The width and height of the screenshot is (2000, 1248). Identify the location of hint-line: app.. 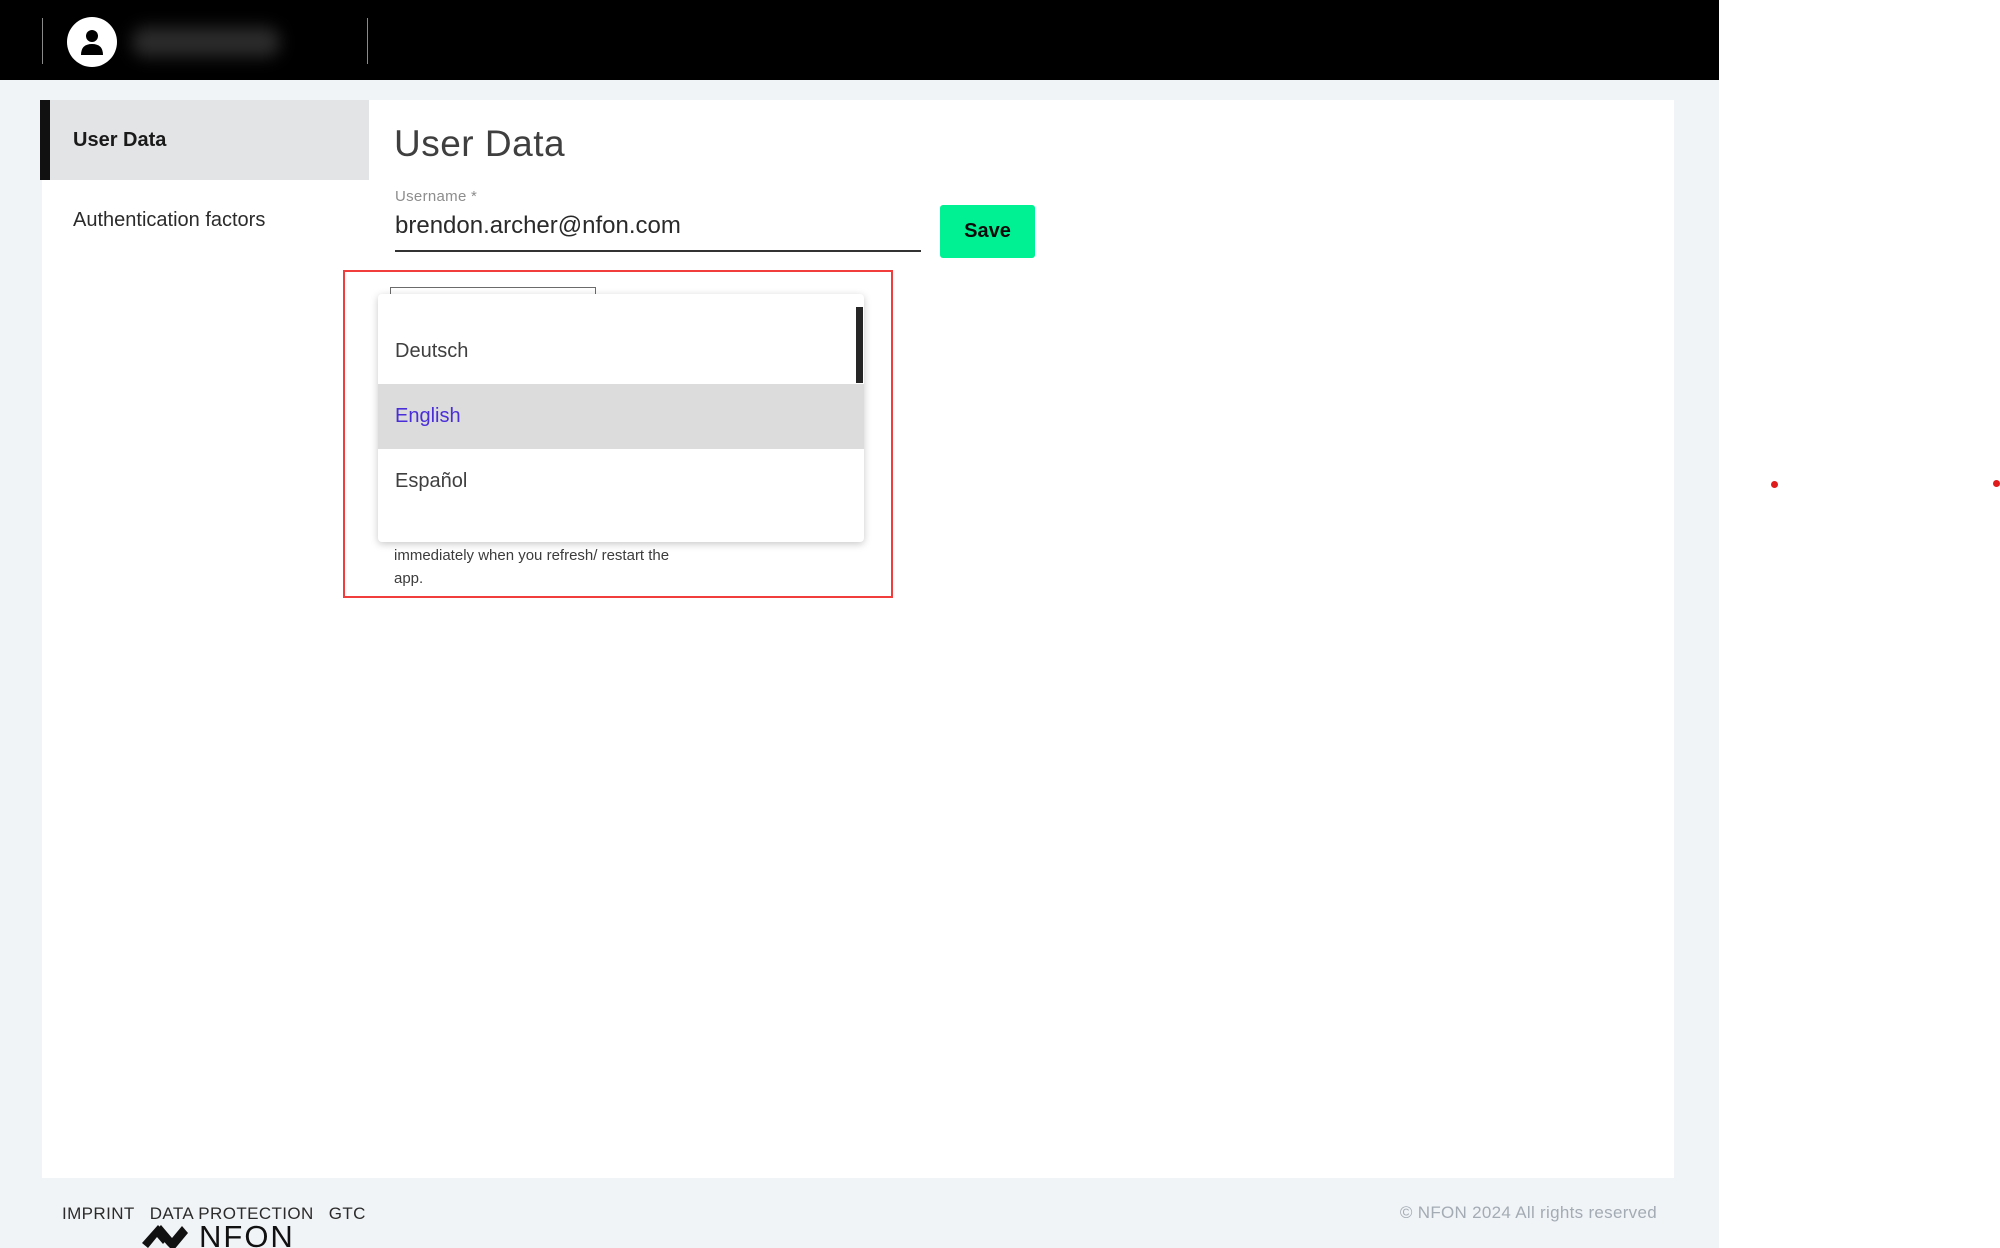
(409, 578).